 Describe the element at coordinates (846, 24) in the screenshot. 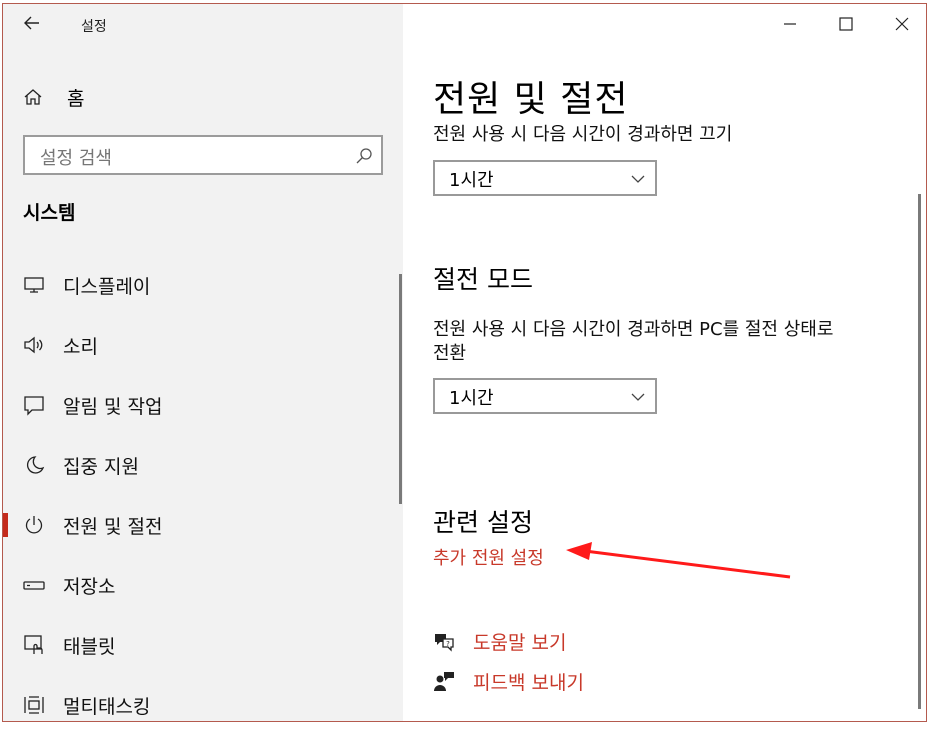

I see `maximize-icon` at that location.